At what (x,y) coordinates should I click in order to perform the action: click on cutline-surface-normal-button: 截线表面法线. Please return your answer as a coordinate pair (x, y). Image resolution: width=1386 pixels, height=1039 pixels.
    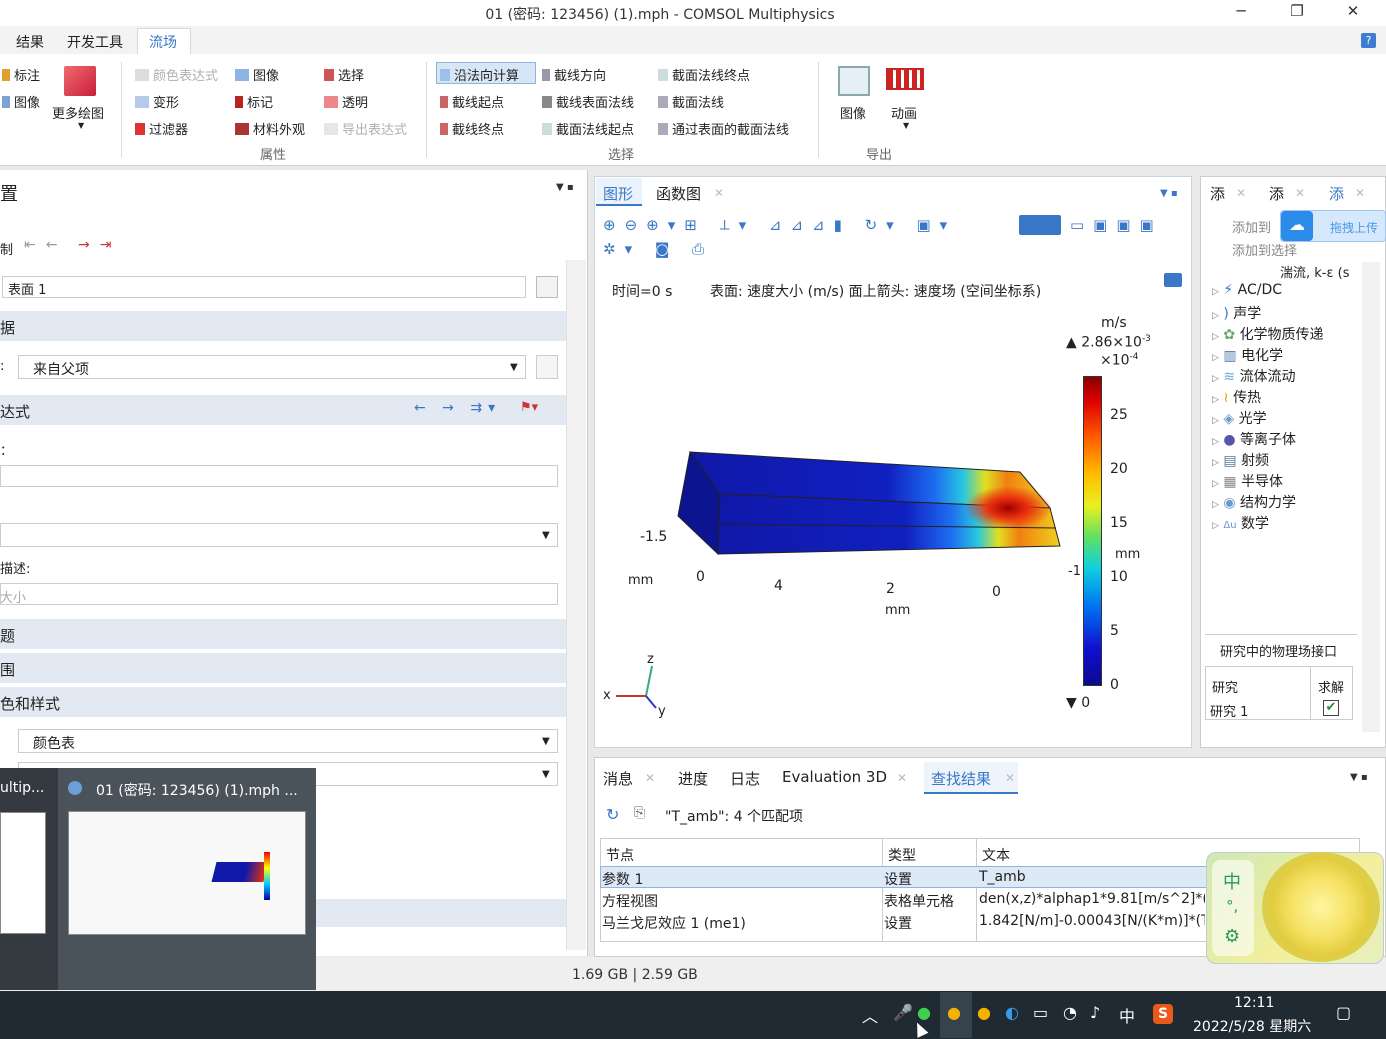
    Looking at the image, I should click on (588, 101).